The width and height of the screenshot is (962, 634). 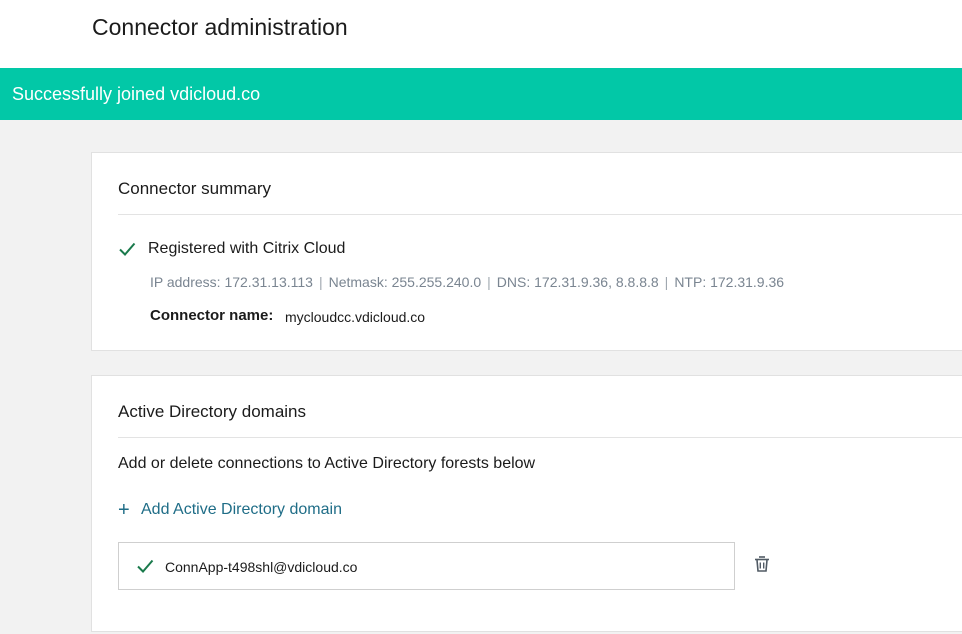 I want to click on connector-summary-title: Connector summary, so click(x=195, y=188).